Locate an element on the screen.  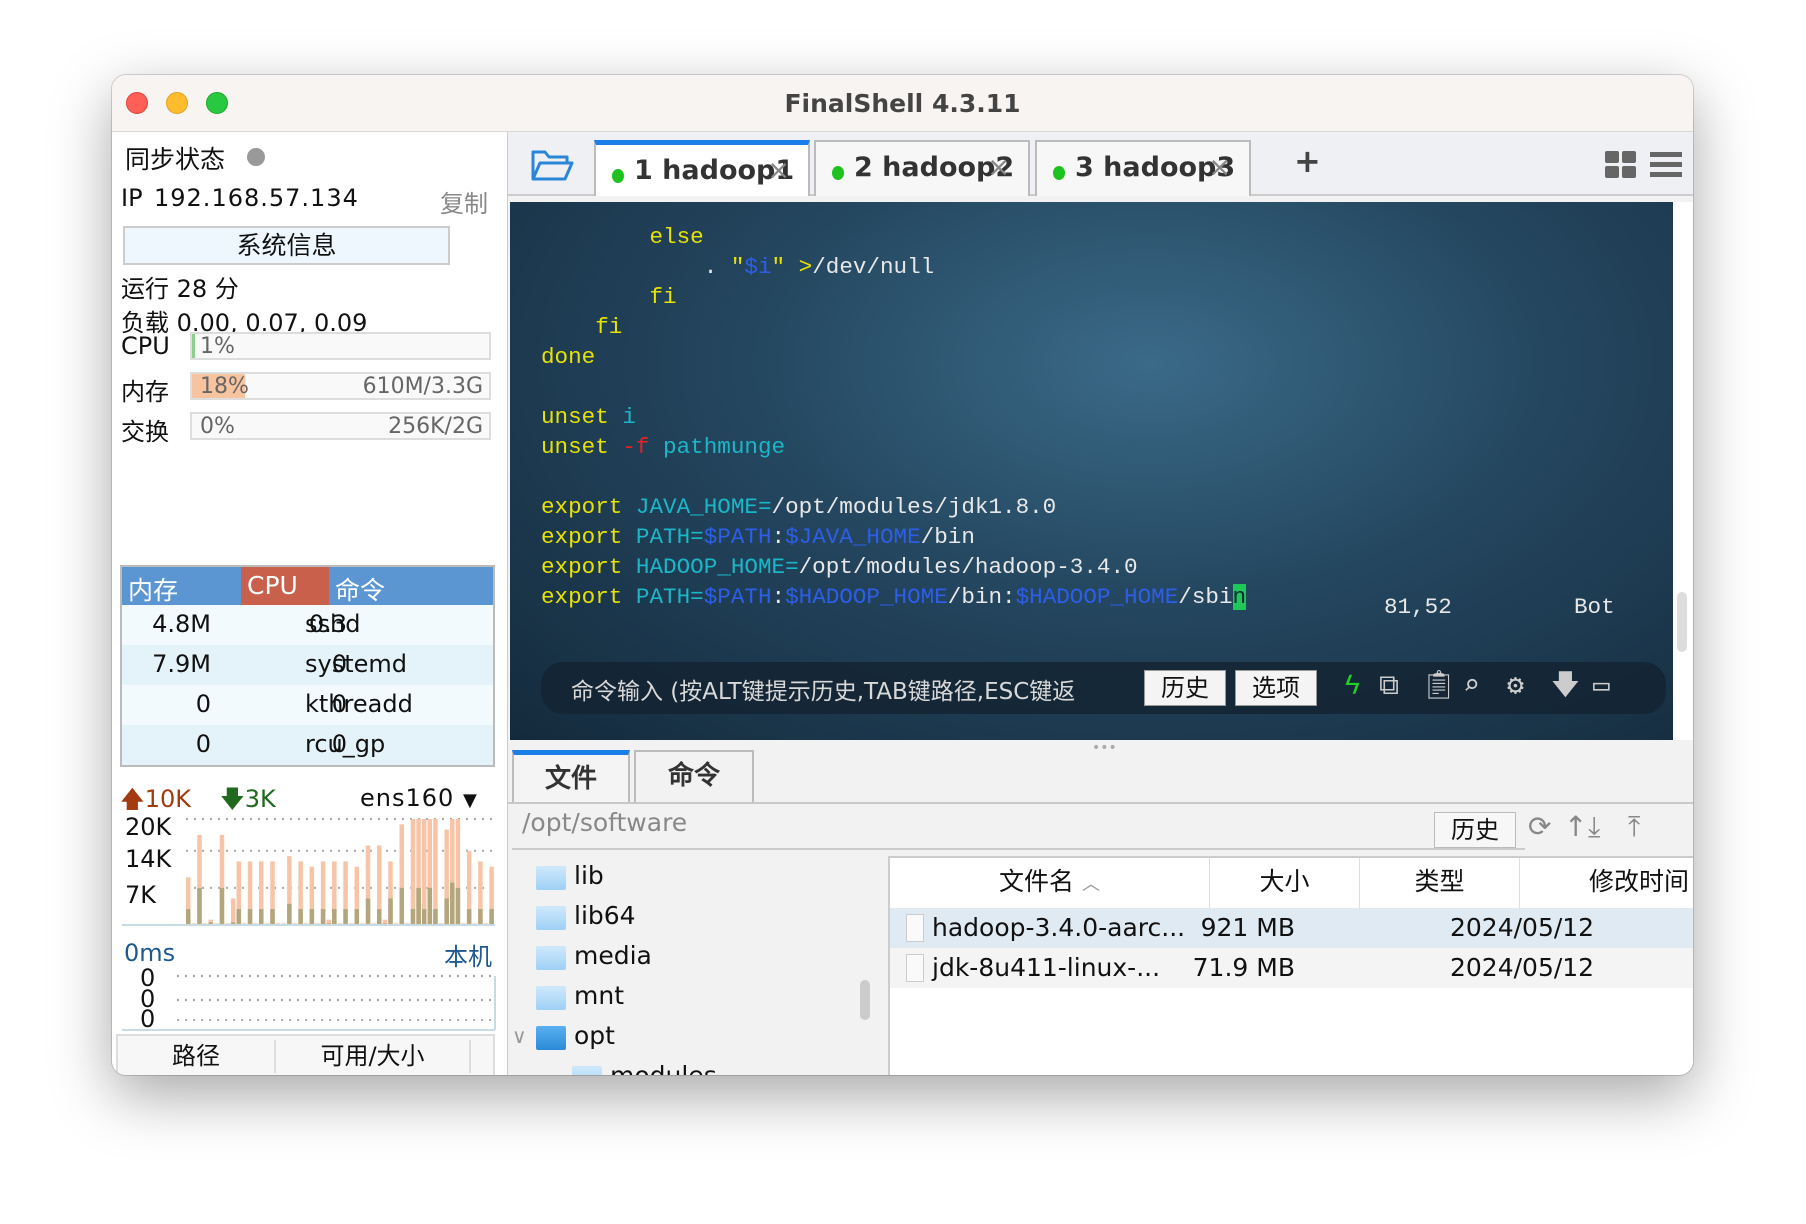
parent-directory-icon: ↑ is located at coordinates (1575, 826).